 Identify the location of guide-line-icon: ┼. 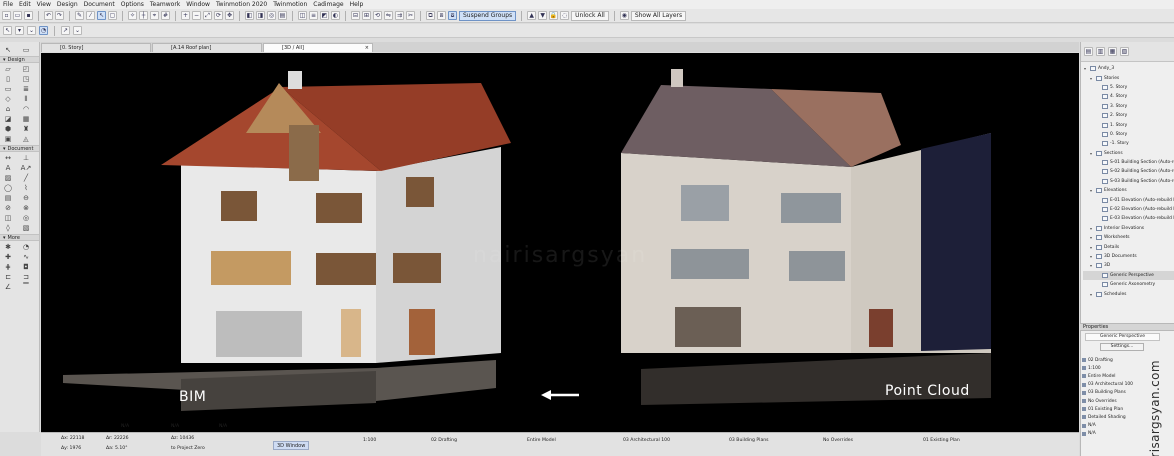
(143, 15).